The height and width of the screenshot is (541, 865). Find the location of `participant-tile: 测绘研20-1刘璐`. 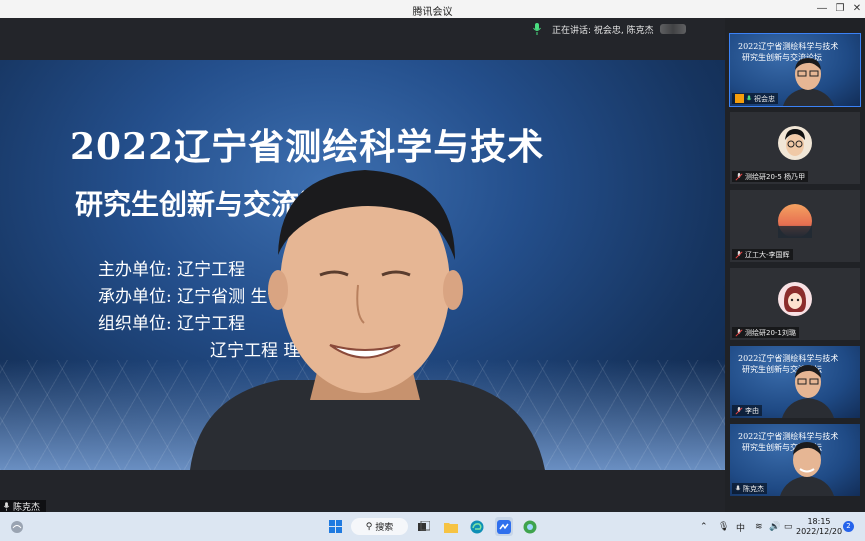

participant-tile: 测绘研20-1刘璐 is located at coordinates (795, 304).